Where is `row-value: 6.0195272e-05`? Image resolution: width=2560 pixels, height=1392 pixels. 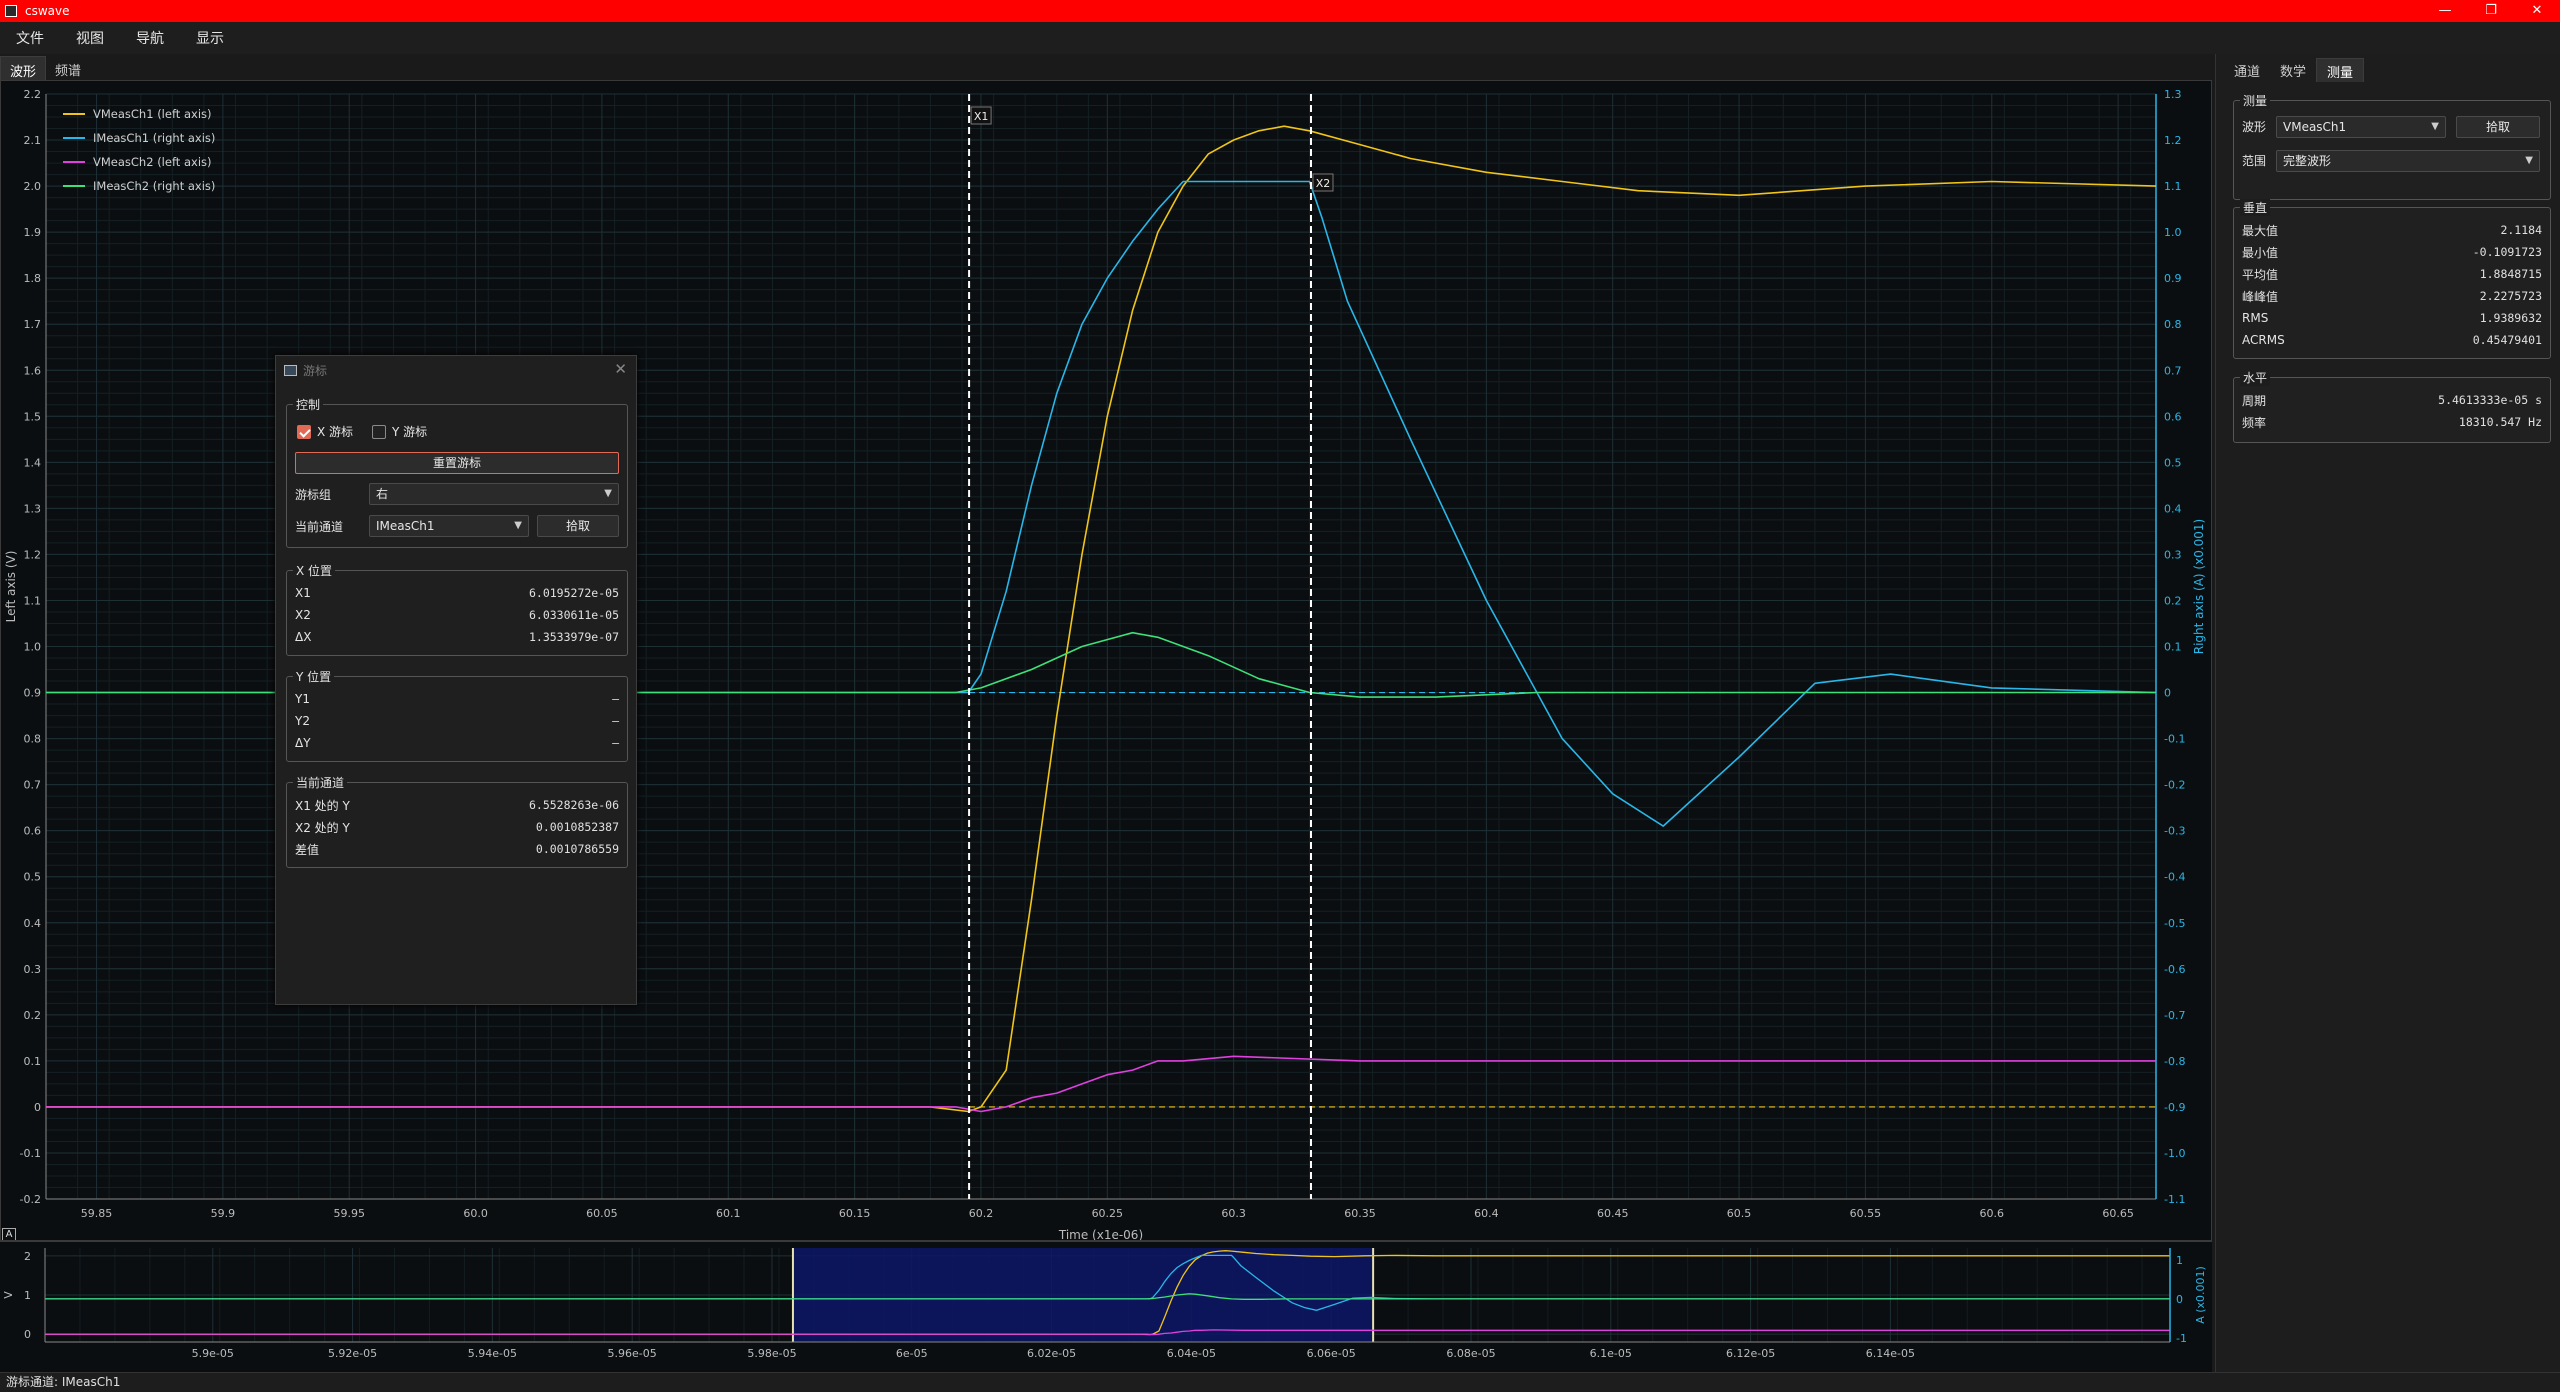 row-value: 6.0195272e-05 is located at coordinates (573, 593).